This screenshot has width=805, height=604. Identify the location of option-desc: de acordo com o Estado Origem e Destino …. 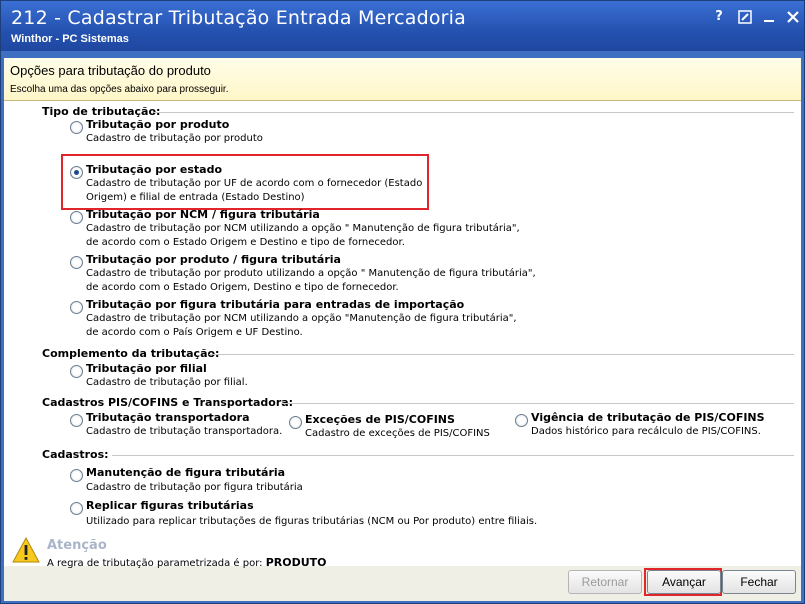
(245, 242).